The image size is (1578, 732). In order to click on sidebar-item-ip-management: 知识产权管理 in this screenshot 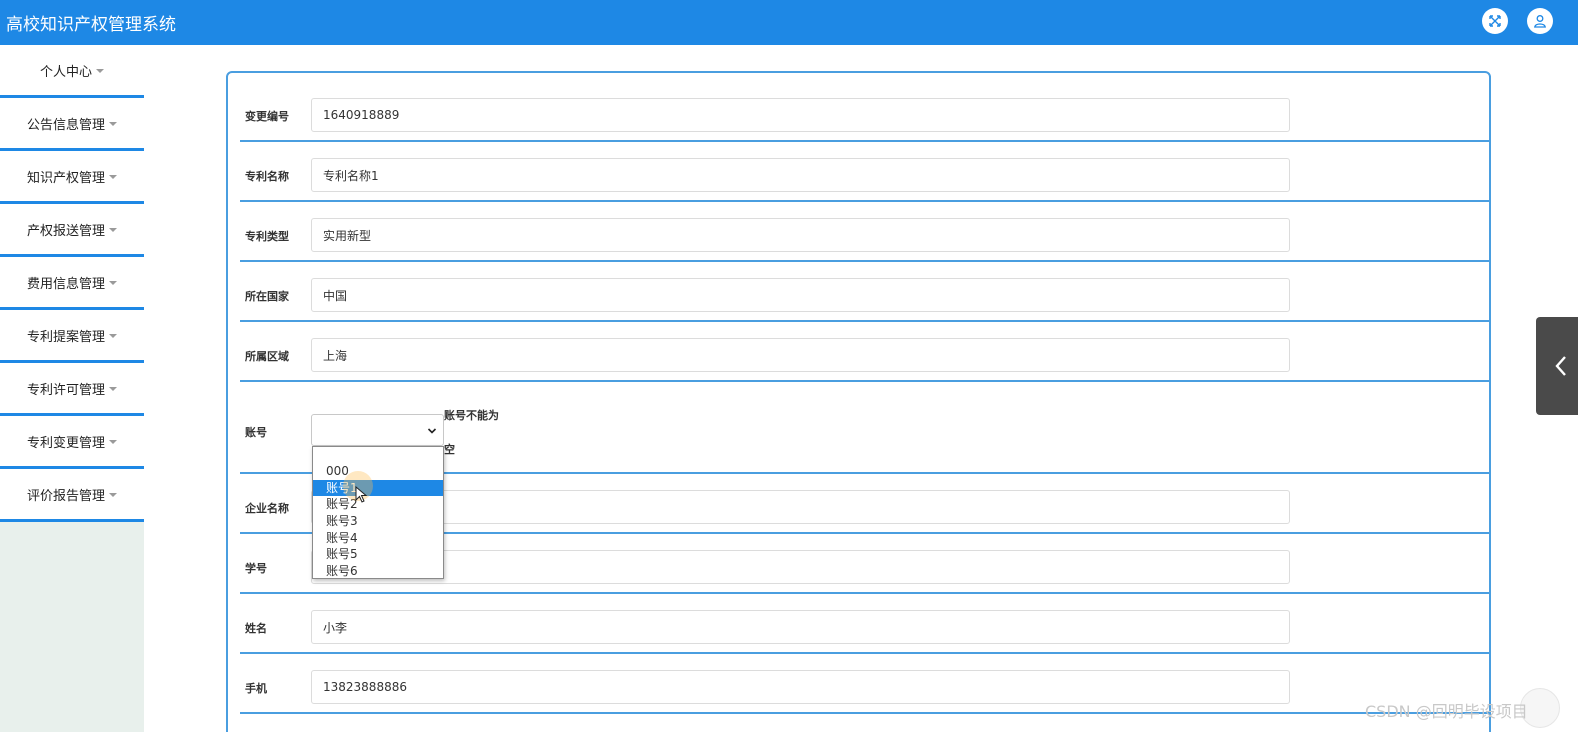, I will do `click(72, 177)`.